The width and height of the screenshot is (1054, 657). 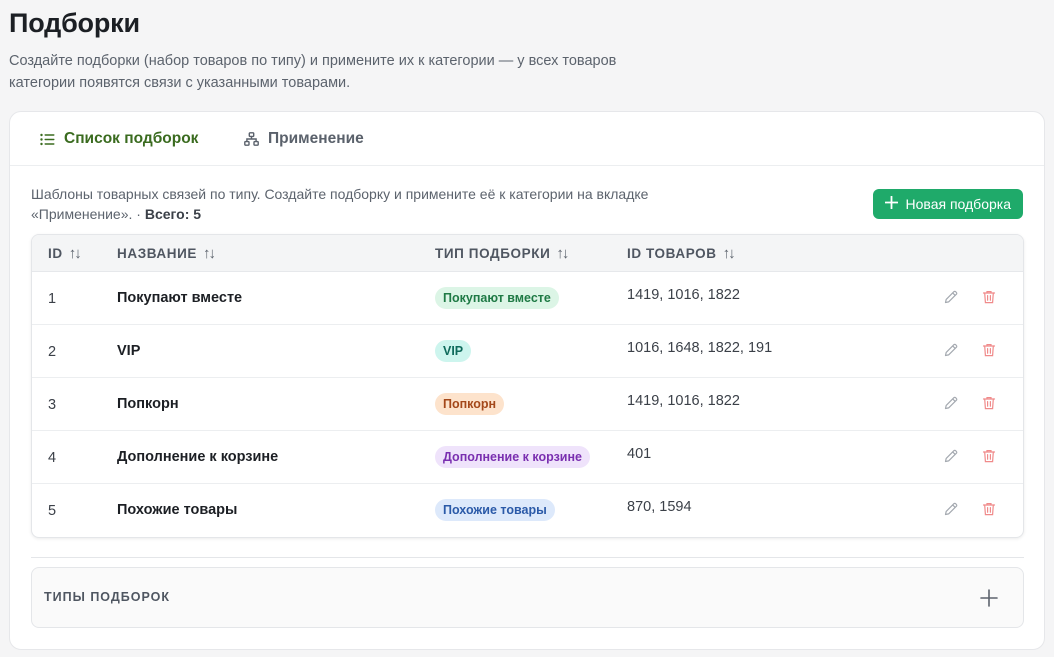 I want to click on column-header-name: НАЗВАНИЕ ↑↓, so click(x=166, y=253).